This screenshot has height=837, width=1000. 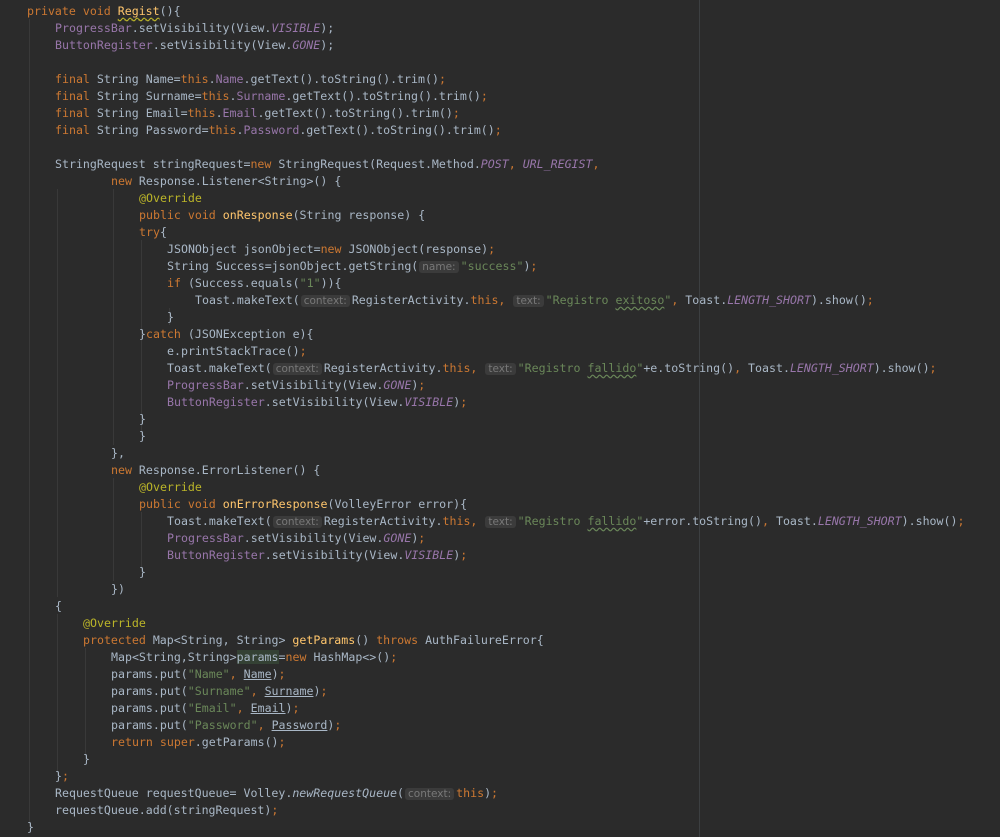 What do you see at coordinates (212, 79) in the screenshot?
I see `code-token: .` at bounding box center [212, 79].